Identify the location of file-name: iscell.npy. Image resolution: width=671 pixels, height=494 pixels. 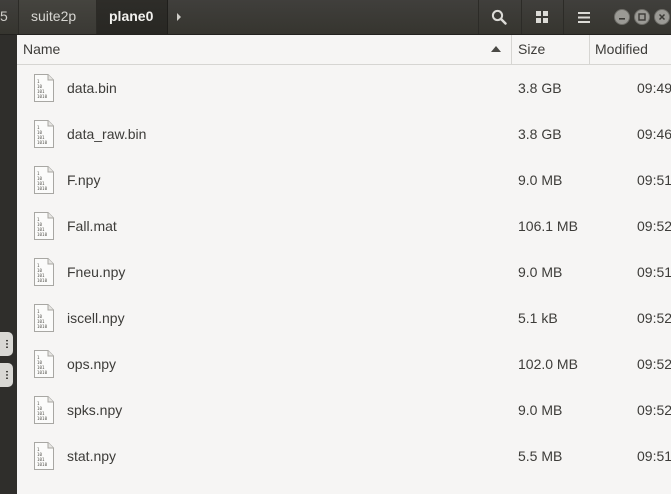
(96, 318).